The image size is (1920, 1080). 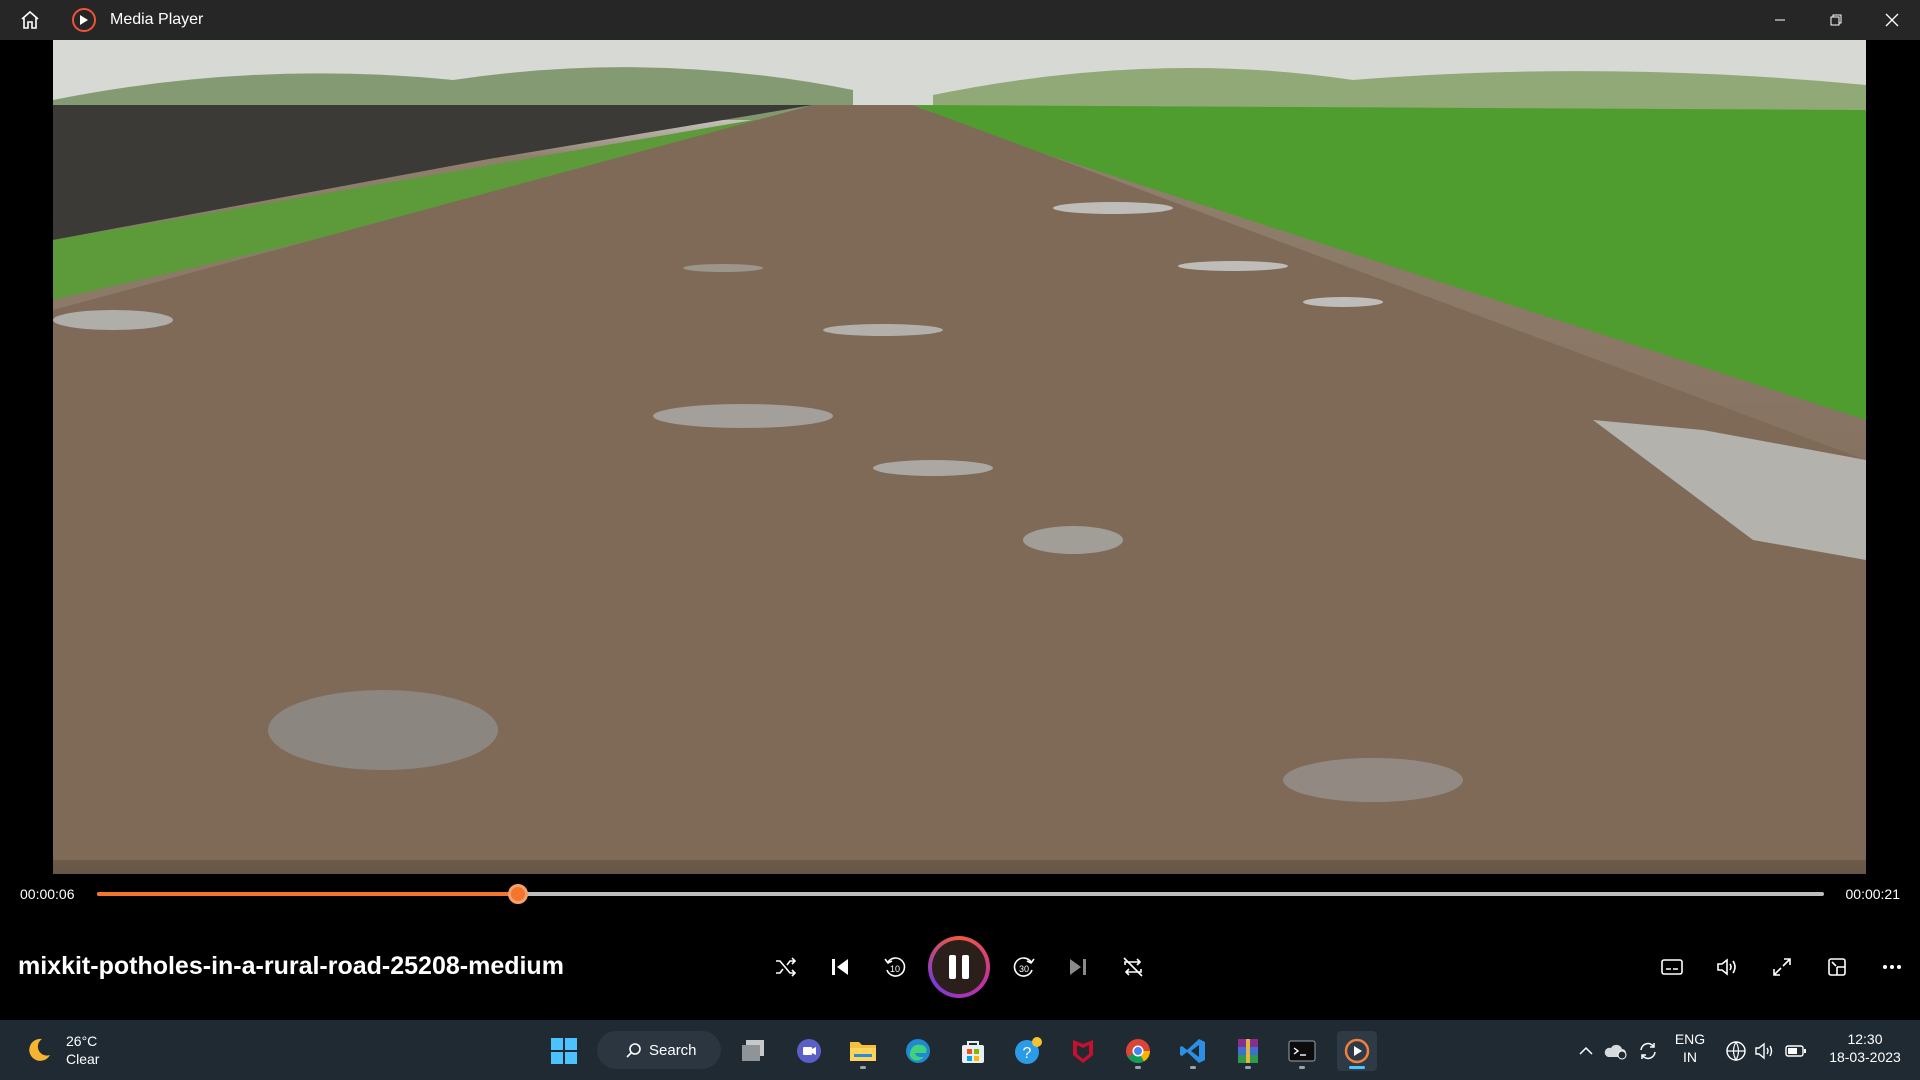 I want to click on close-icon, so click(x=1892, y=20).